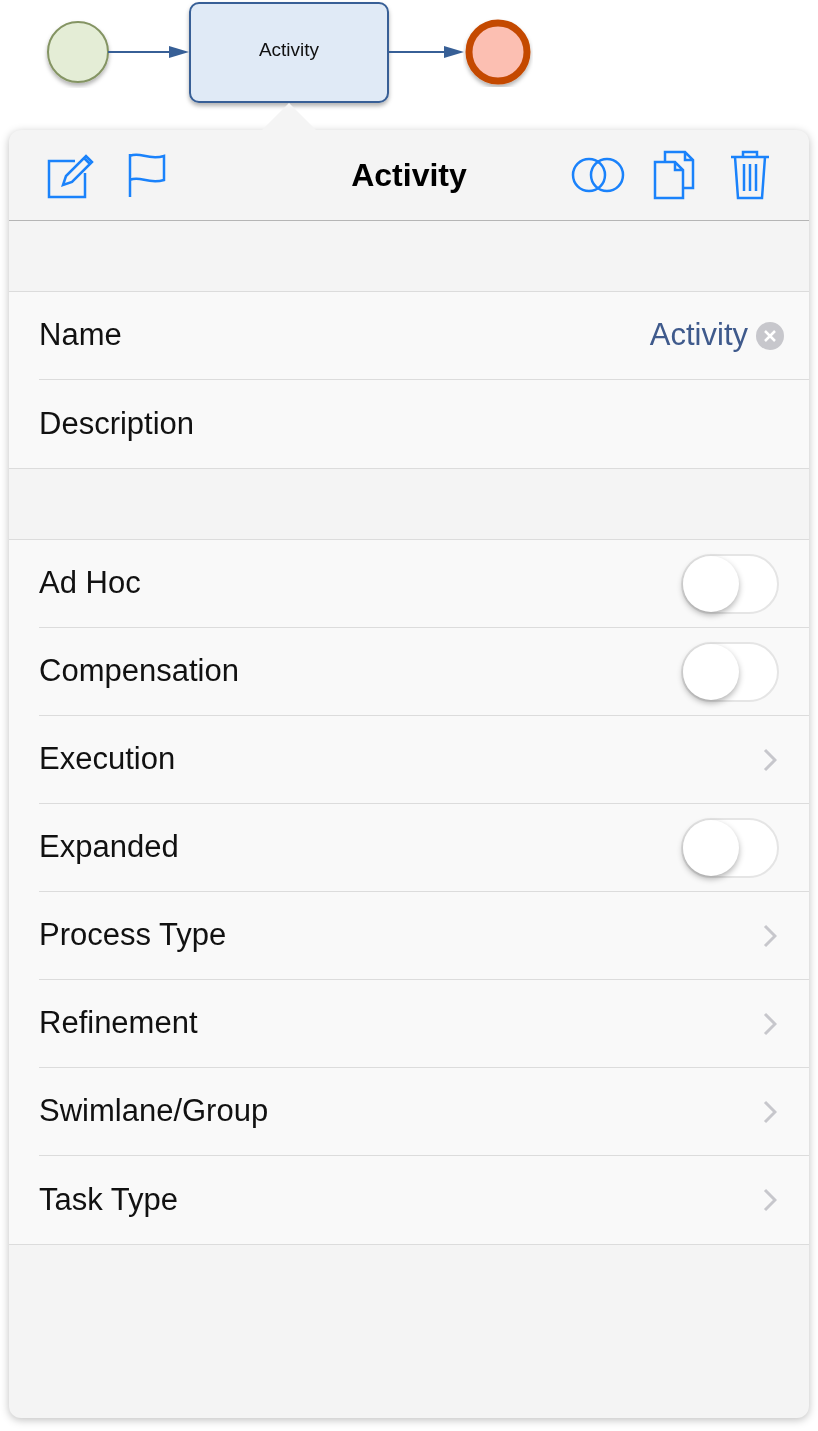  What do you see at coordinates (133, 935) in the screenshot?
I see `row-label: Process Type` at bounding box center [133, 935].